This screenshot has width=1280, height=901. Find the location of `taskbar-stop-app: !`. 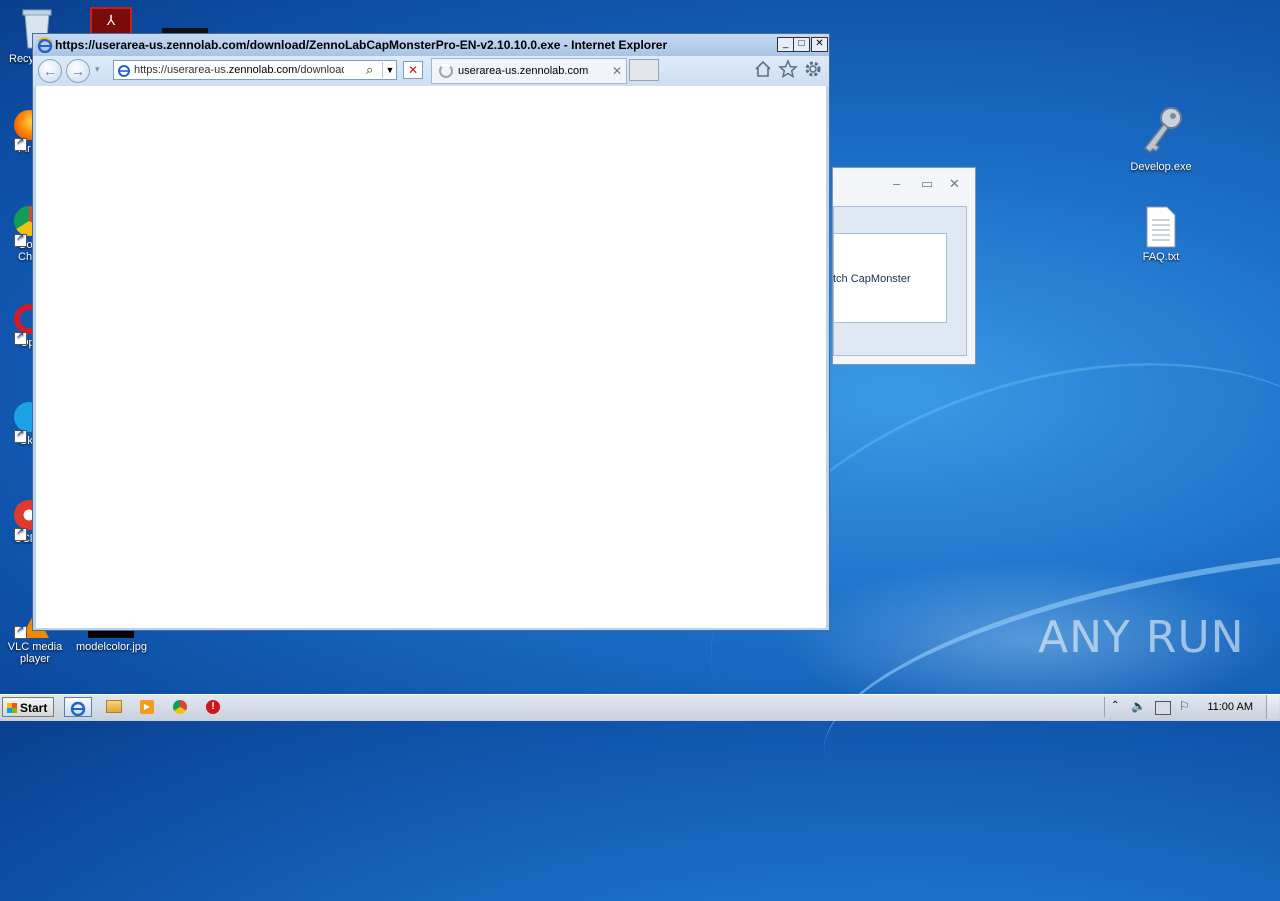

taskbar-stop-app: ! is located at coordinates (213, 707).